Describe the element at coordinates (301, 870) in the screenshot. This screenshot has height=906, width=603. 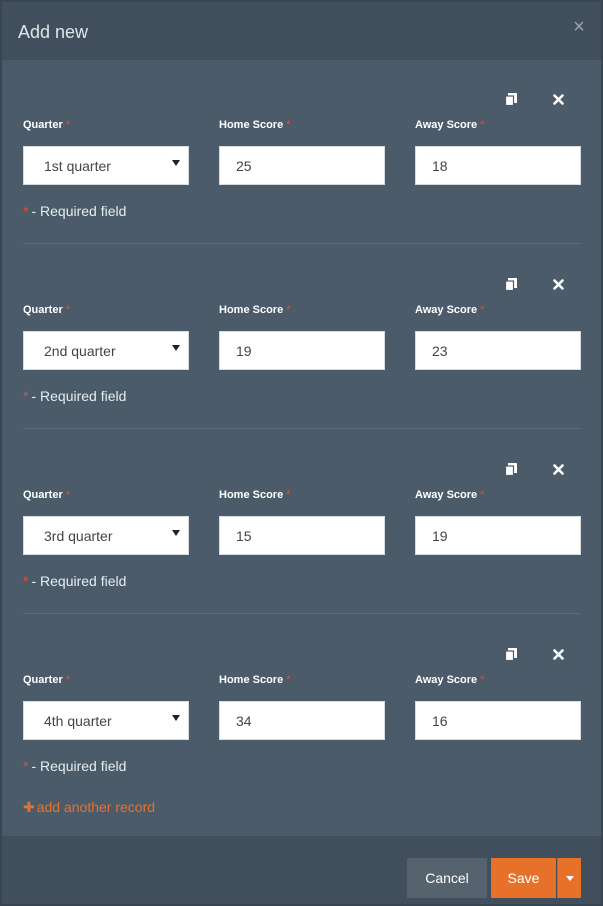
I see `modal-footer: Cancel Save` at that location.